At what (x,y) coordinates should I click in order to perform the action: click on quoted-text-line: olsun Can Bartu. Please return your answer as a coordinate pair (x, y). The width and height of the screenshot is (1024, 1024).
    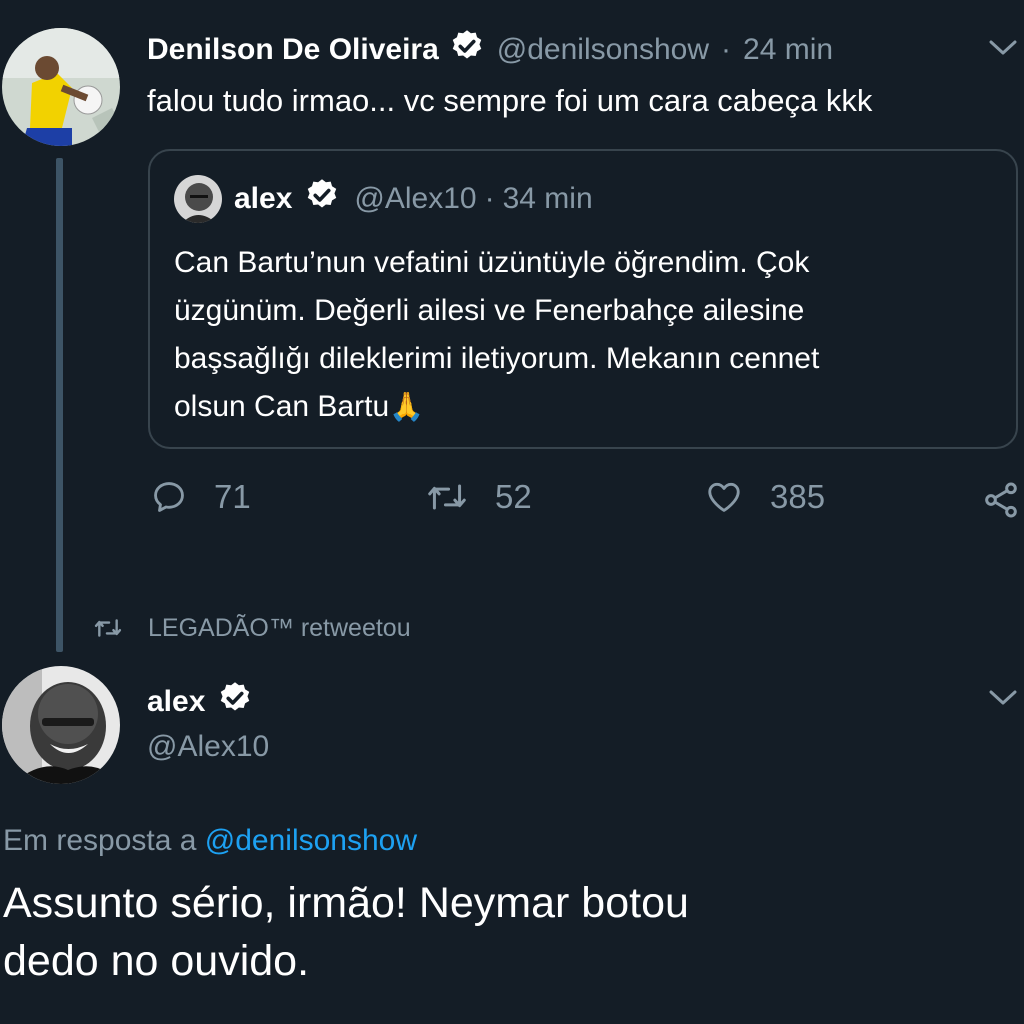
    Looking at the image, I should click on (282, 406).